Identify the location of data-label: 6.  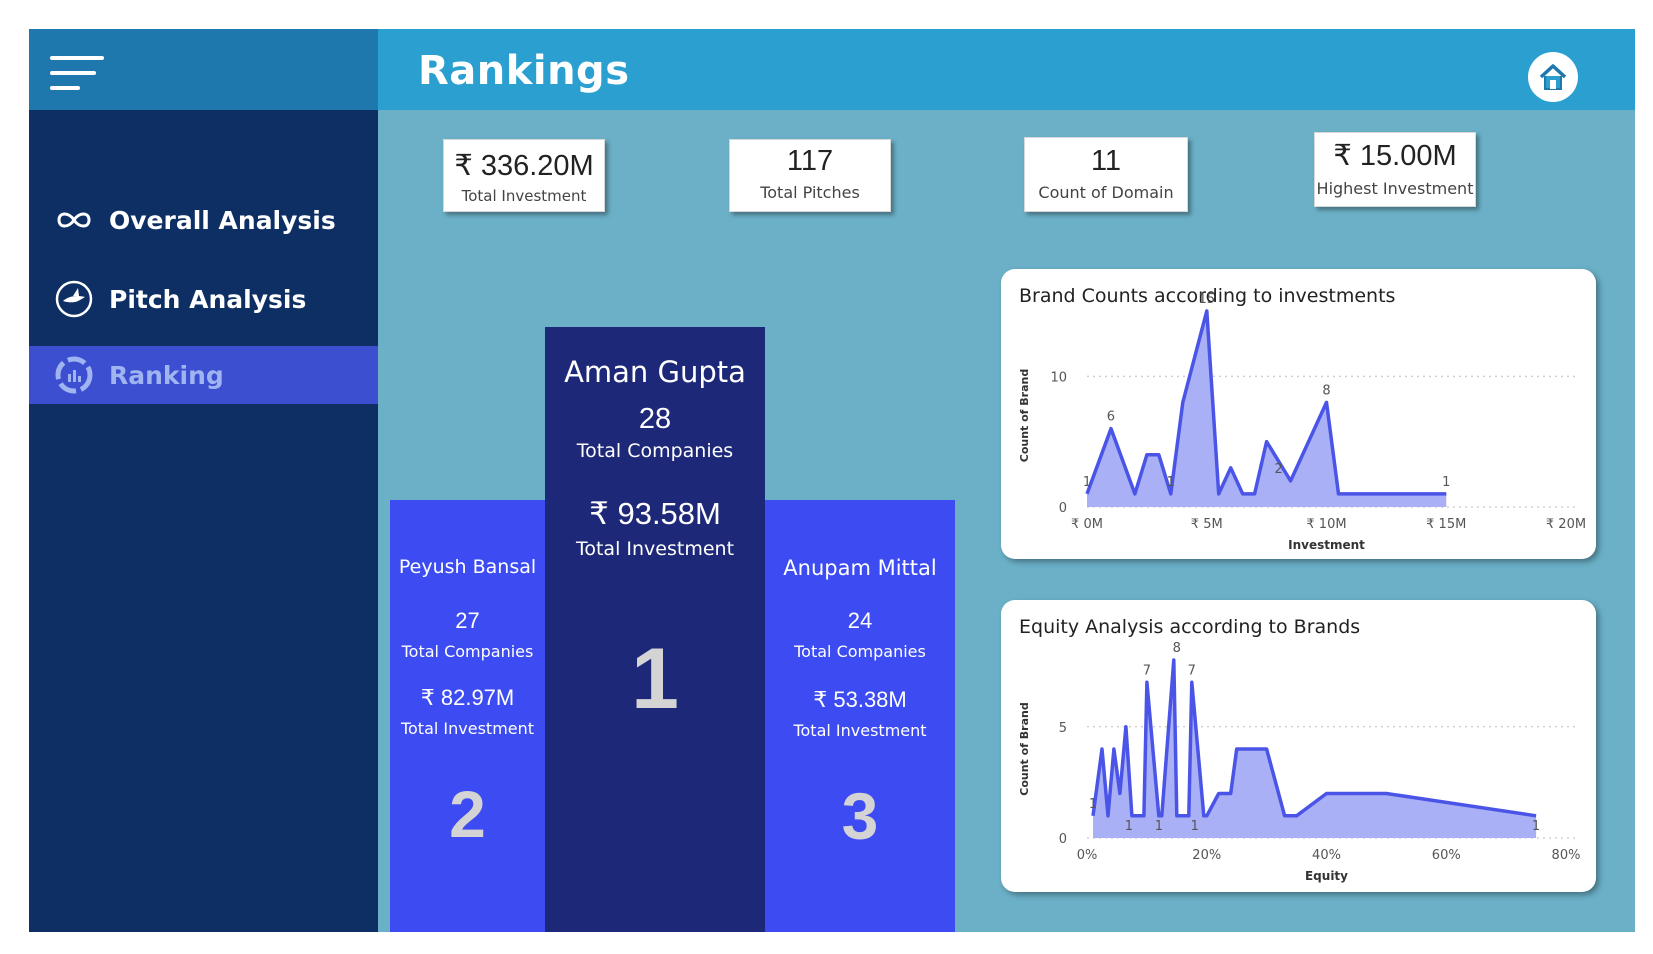
(1111, 417).